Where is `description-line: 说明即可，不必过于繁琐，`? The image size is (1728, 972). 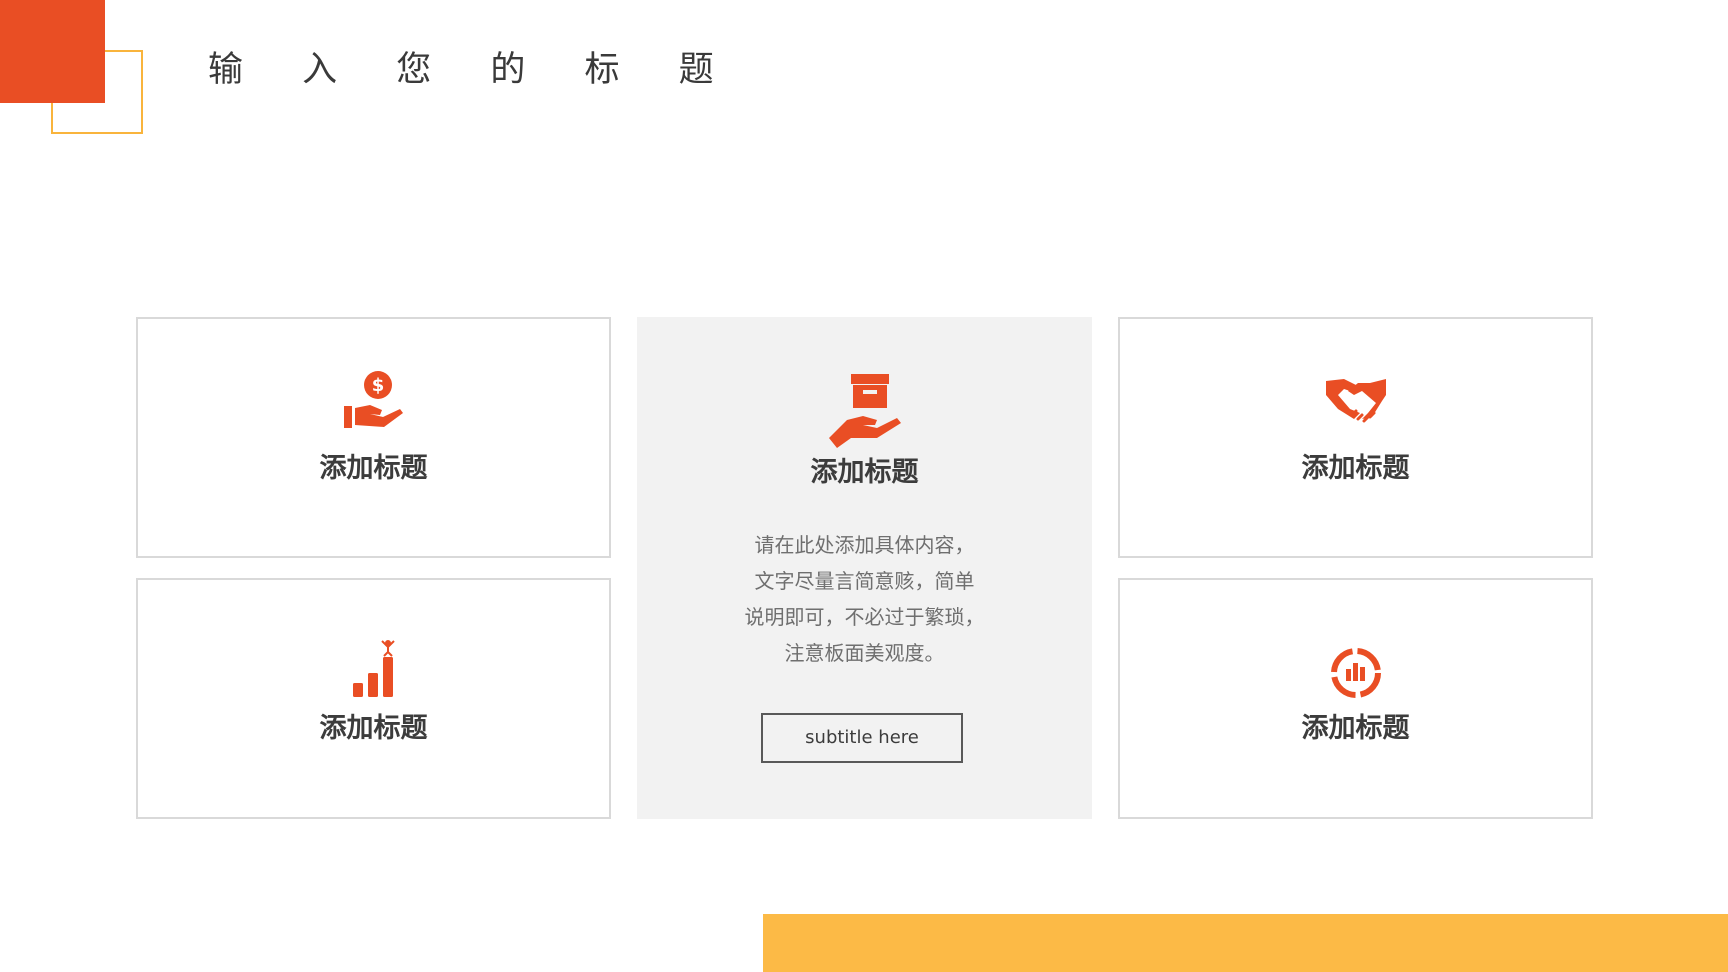
description-line: 说明即可，不必过于繁琐， is located at coordinates (864, 617).